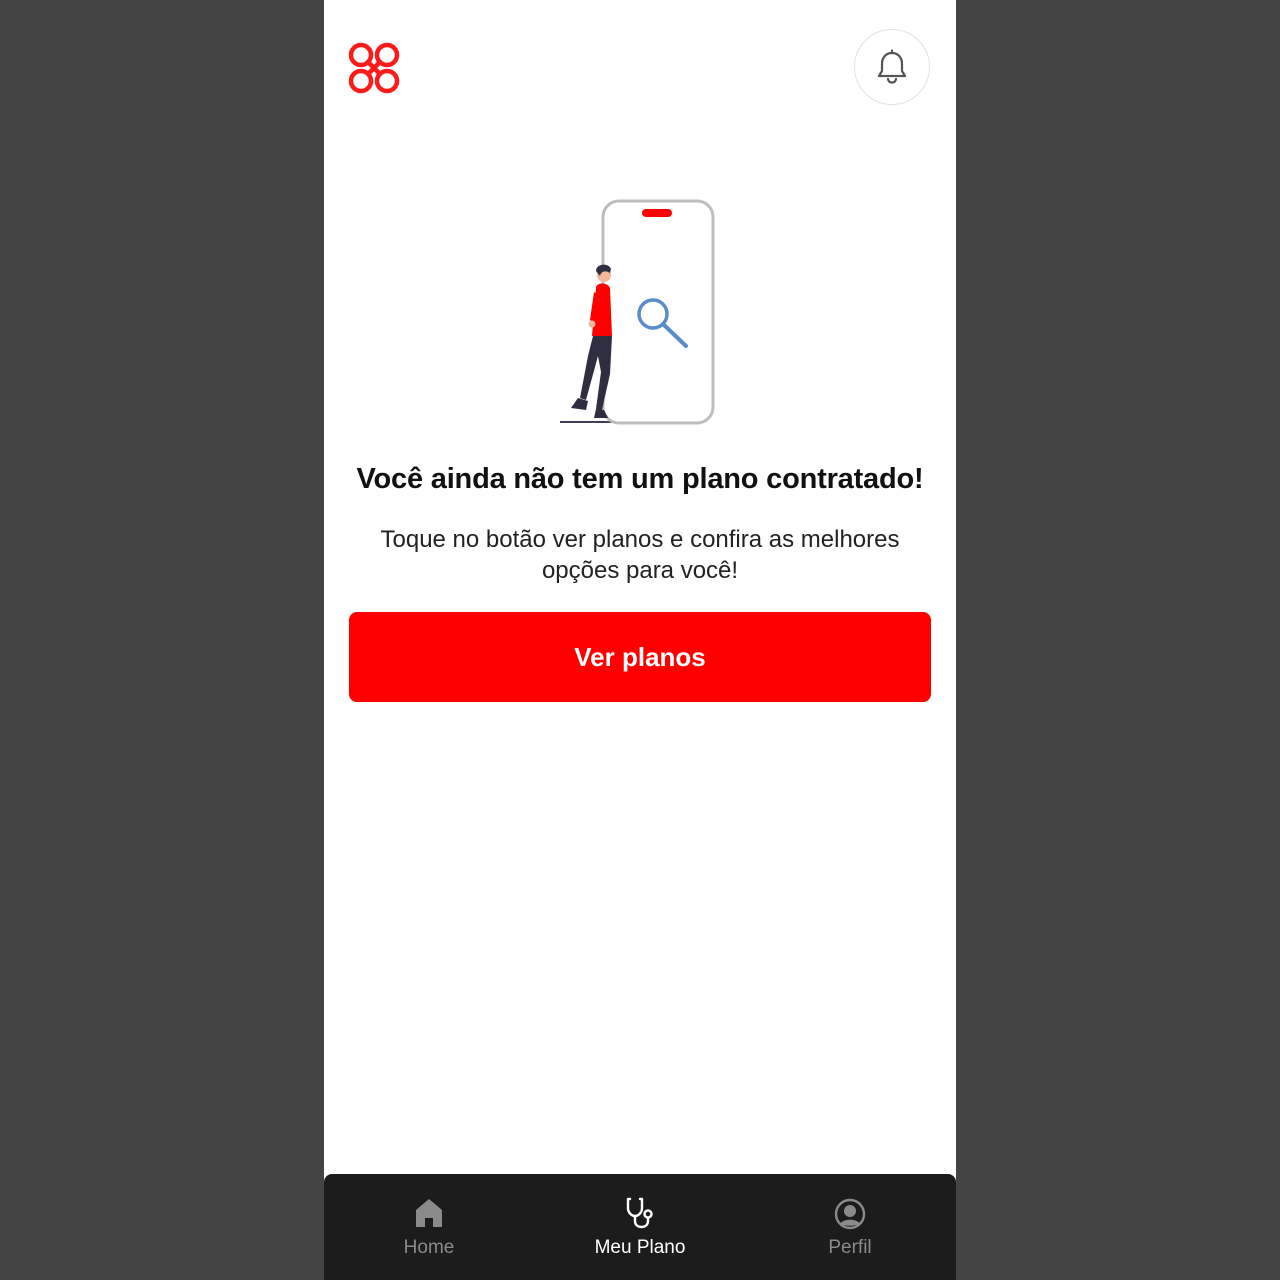  I want to click on notifications-button, so click(892, 67).